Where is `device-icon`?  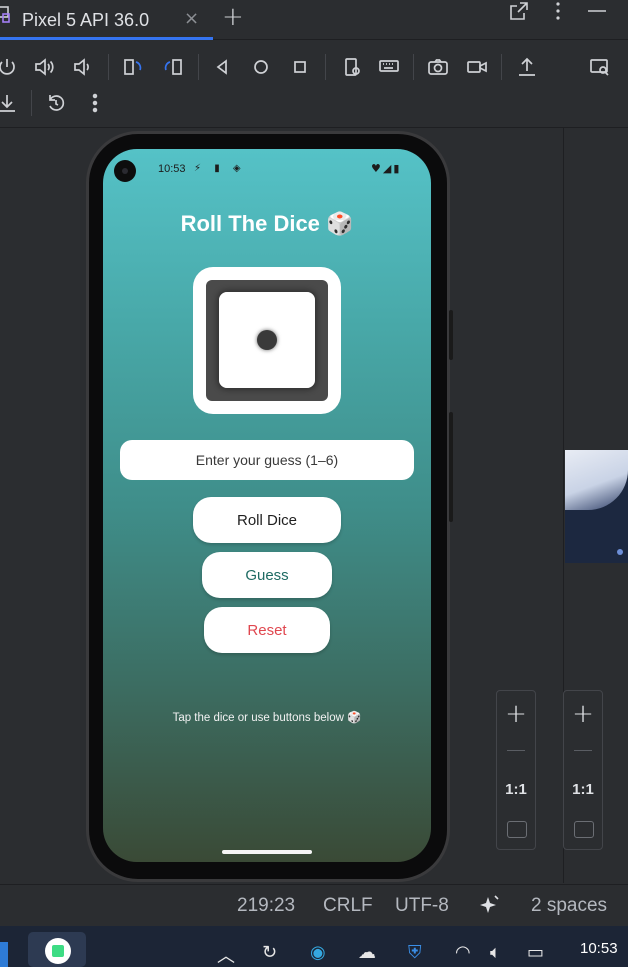 device-icon is located at coordinates (5, 14).